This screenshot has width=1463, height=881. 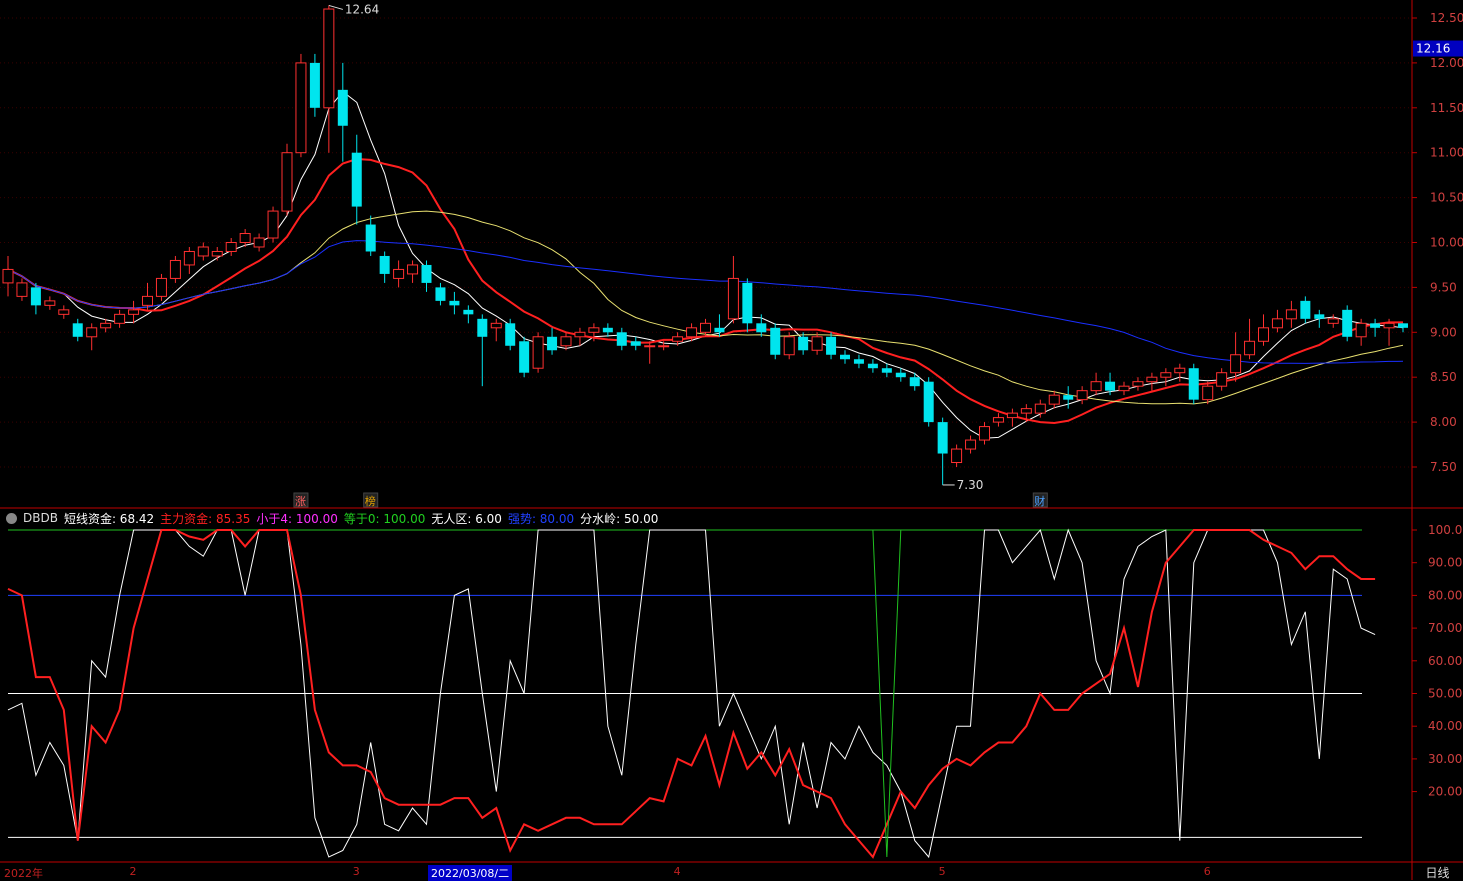 I want to click on indicator-tick-label: 60.00, so click(x=1445, y=661).